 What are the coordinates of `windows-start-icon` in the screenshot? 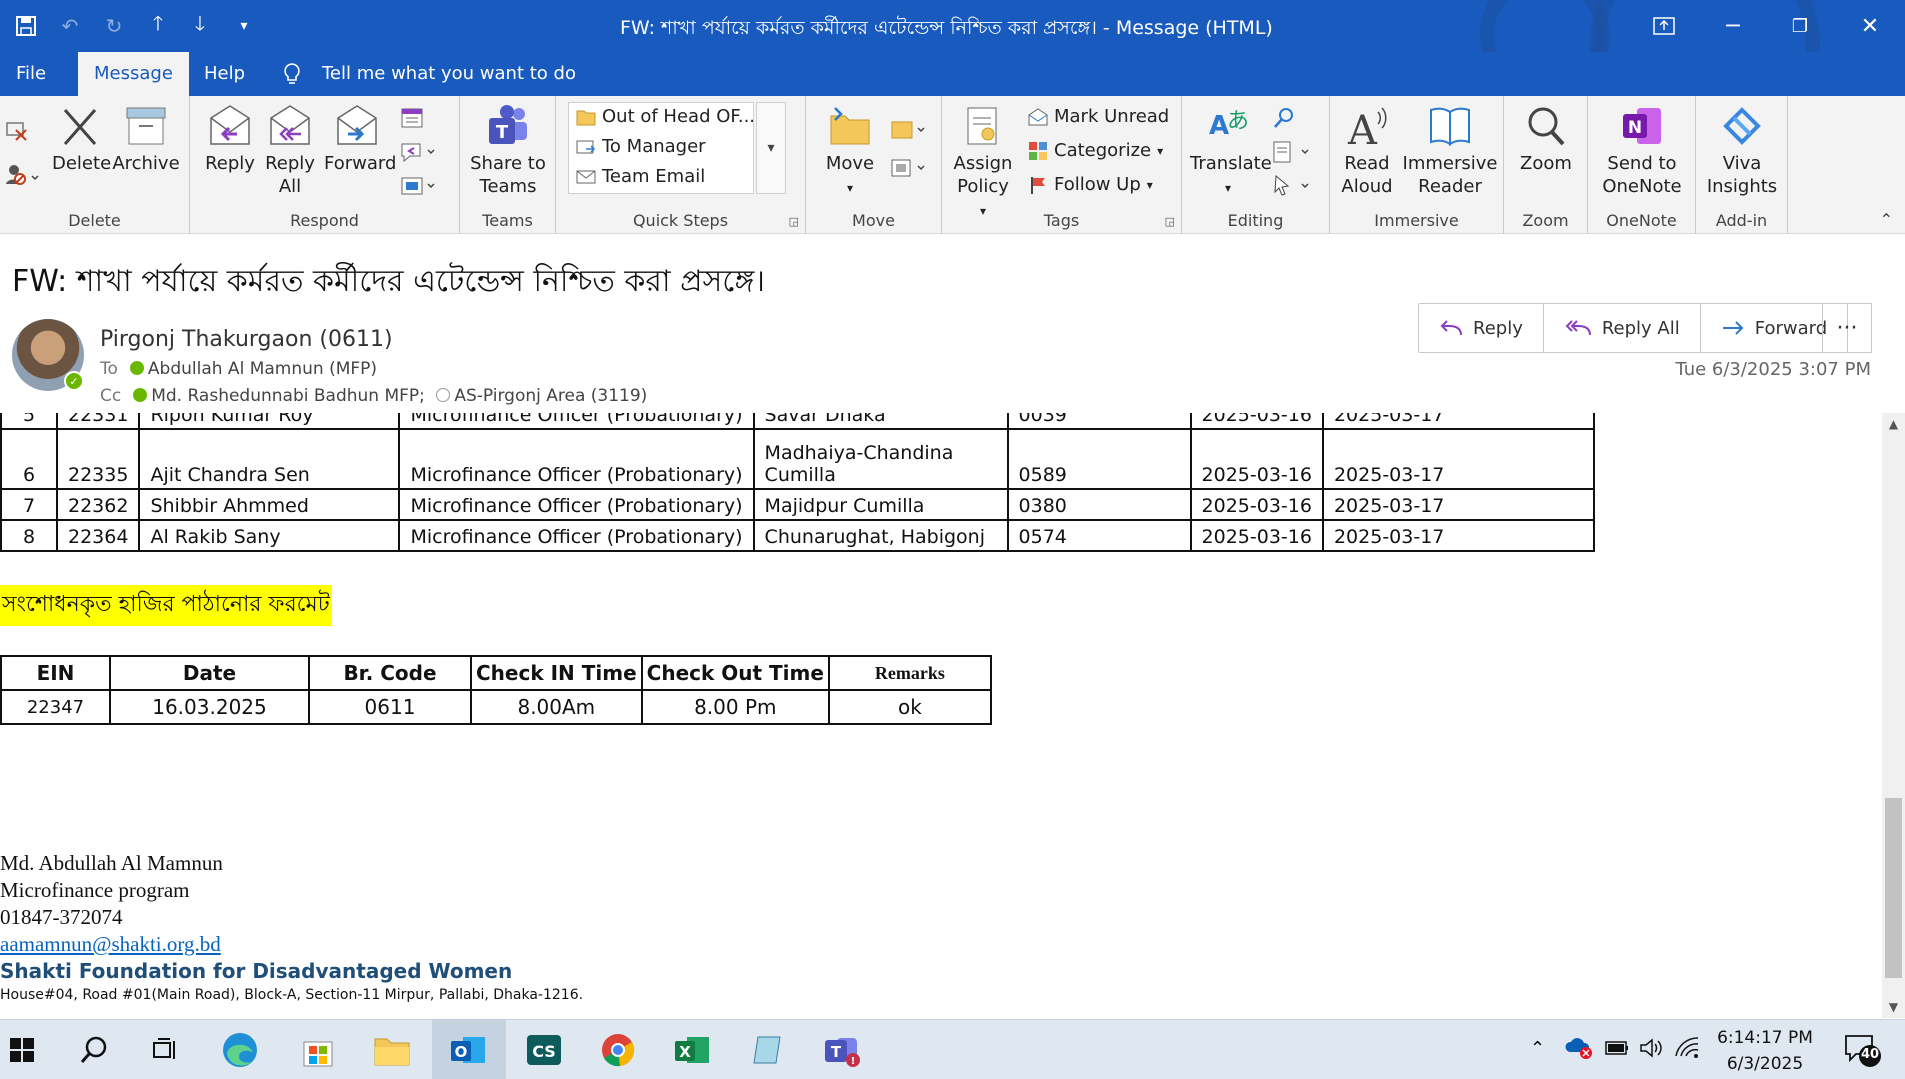 It's located at (22, 1050).